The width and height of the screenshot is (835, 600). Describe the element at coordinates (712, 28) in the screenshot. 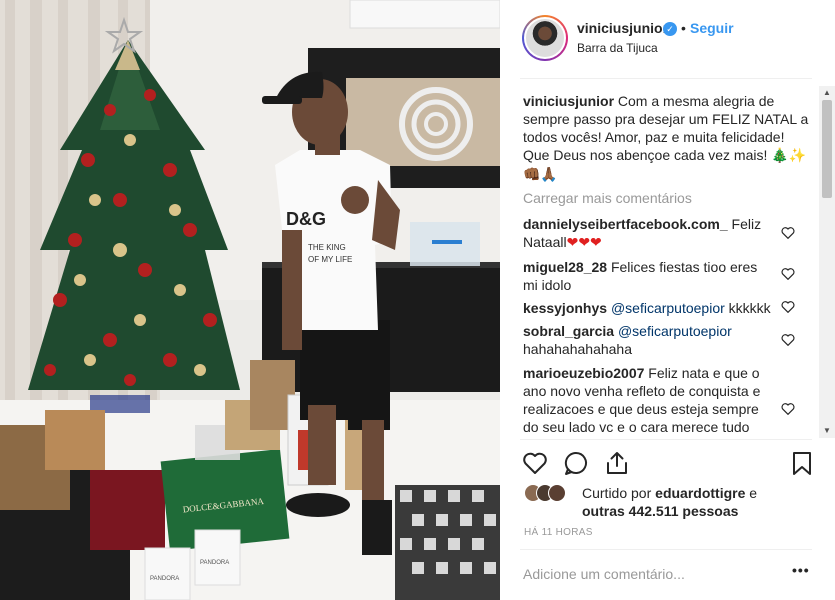

I see `follow-button: Seguir` at that location.